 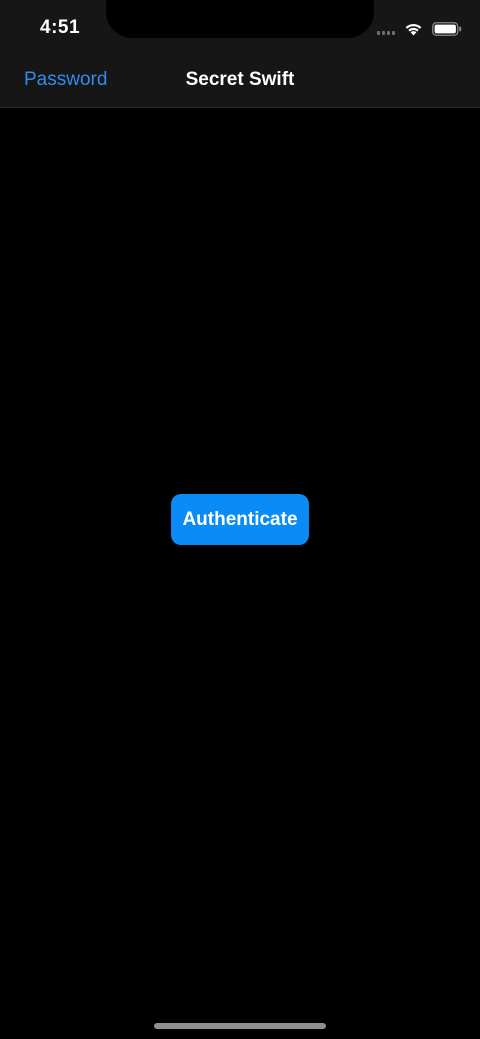 I want to click on page-title: Secret Swift, so click(x=240, y=79).